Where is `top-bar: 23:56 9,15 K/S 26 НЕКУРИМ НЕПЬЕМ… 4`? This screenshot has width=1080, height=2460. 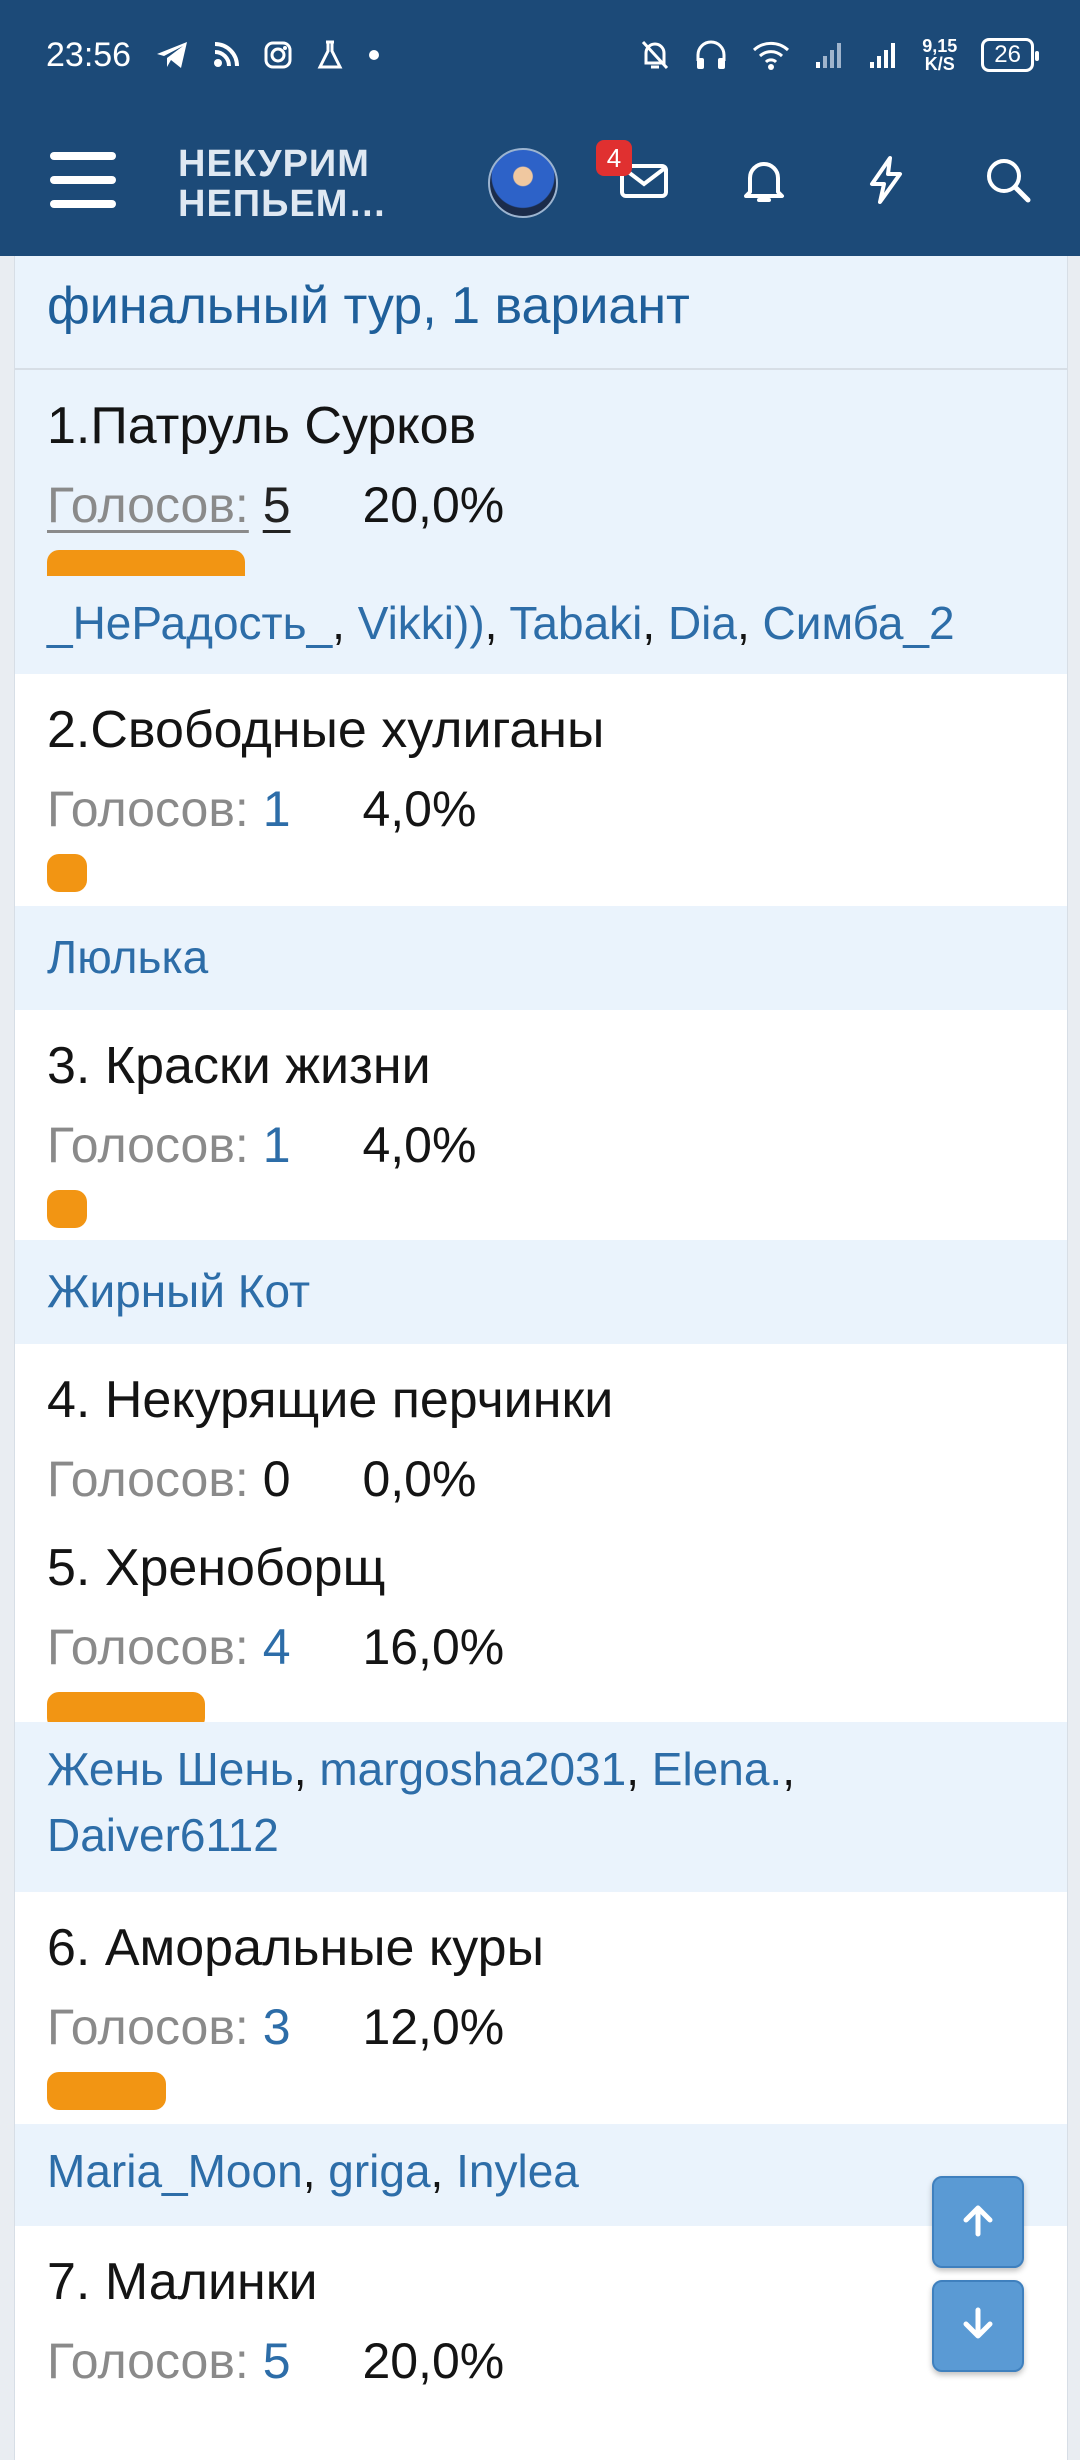
top-bar: 23:56 9,15 K/S 26 НЕКУРИМ НЕПЬЕМ… 4 is located at coordinates (540, 128).